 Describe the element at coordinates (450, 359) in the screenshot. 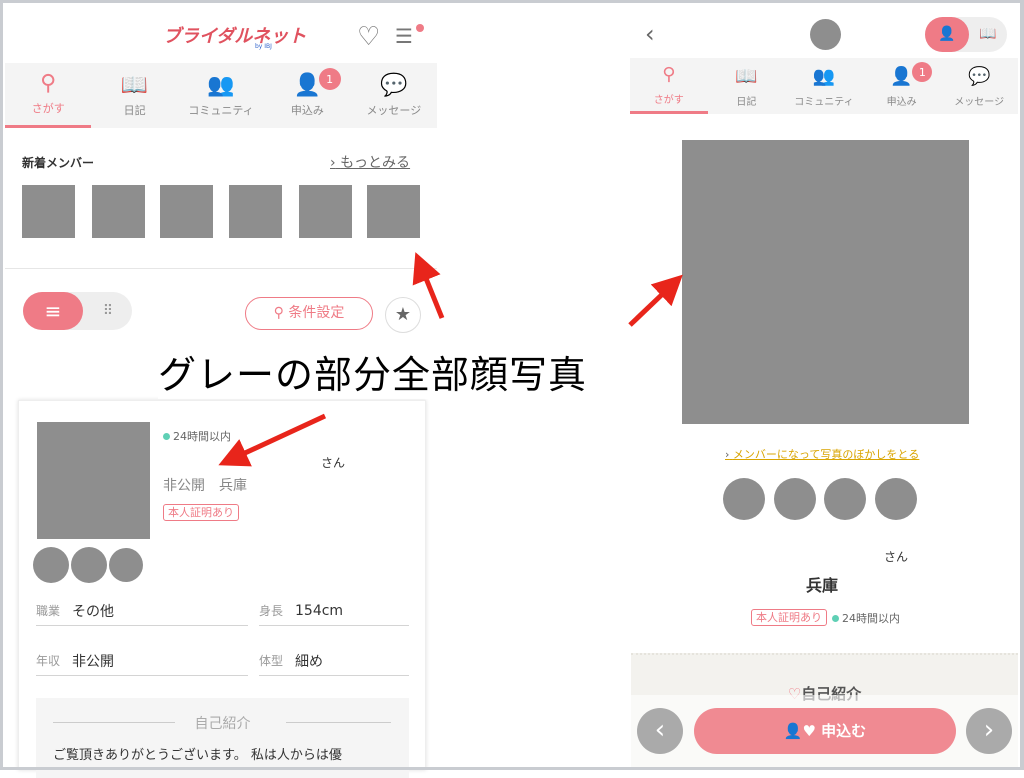

I see `annotation-arrows` at that location.